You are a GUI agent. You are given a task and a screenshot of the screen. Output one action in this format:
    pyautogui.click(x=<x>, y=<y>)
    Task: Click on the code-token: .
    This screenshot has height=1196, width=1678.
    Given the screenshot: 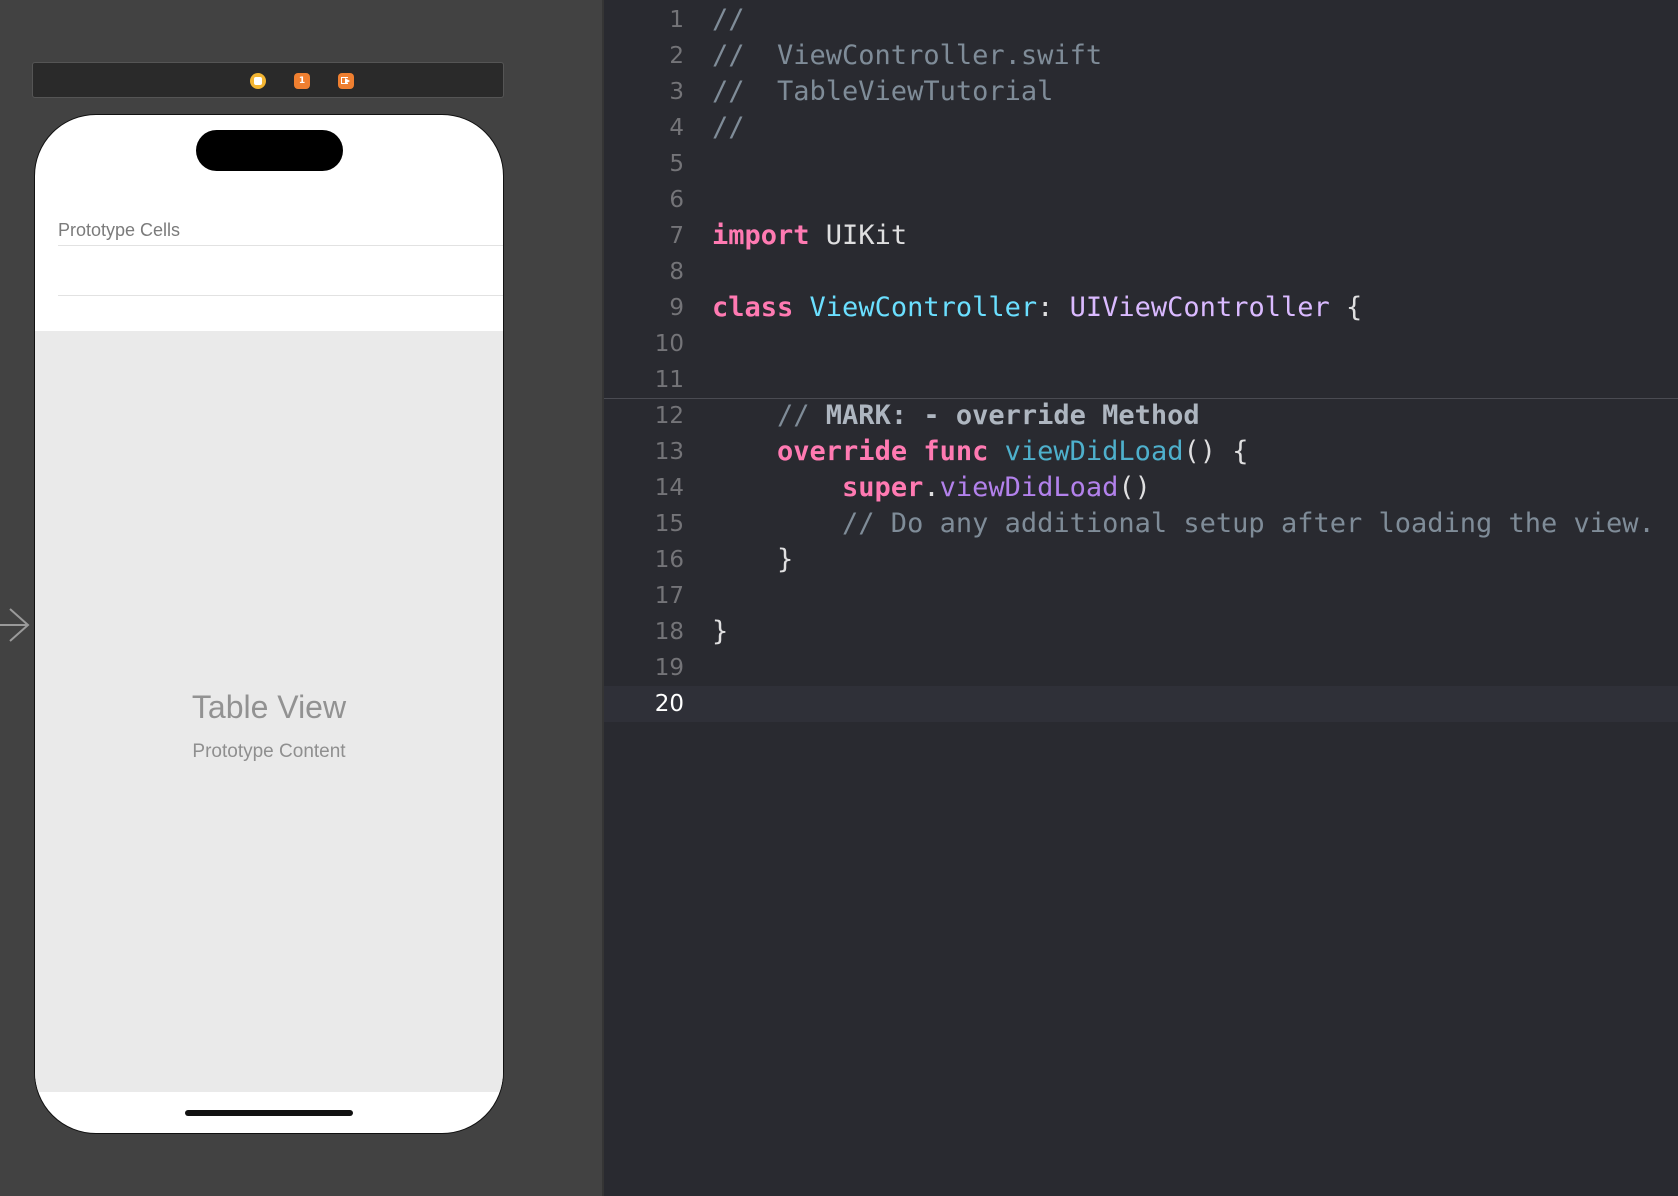 What is the action you would take?
    pyautogui.click(x=931, y=487)
    